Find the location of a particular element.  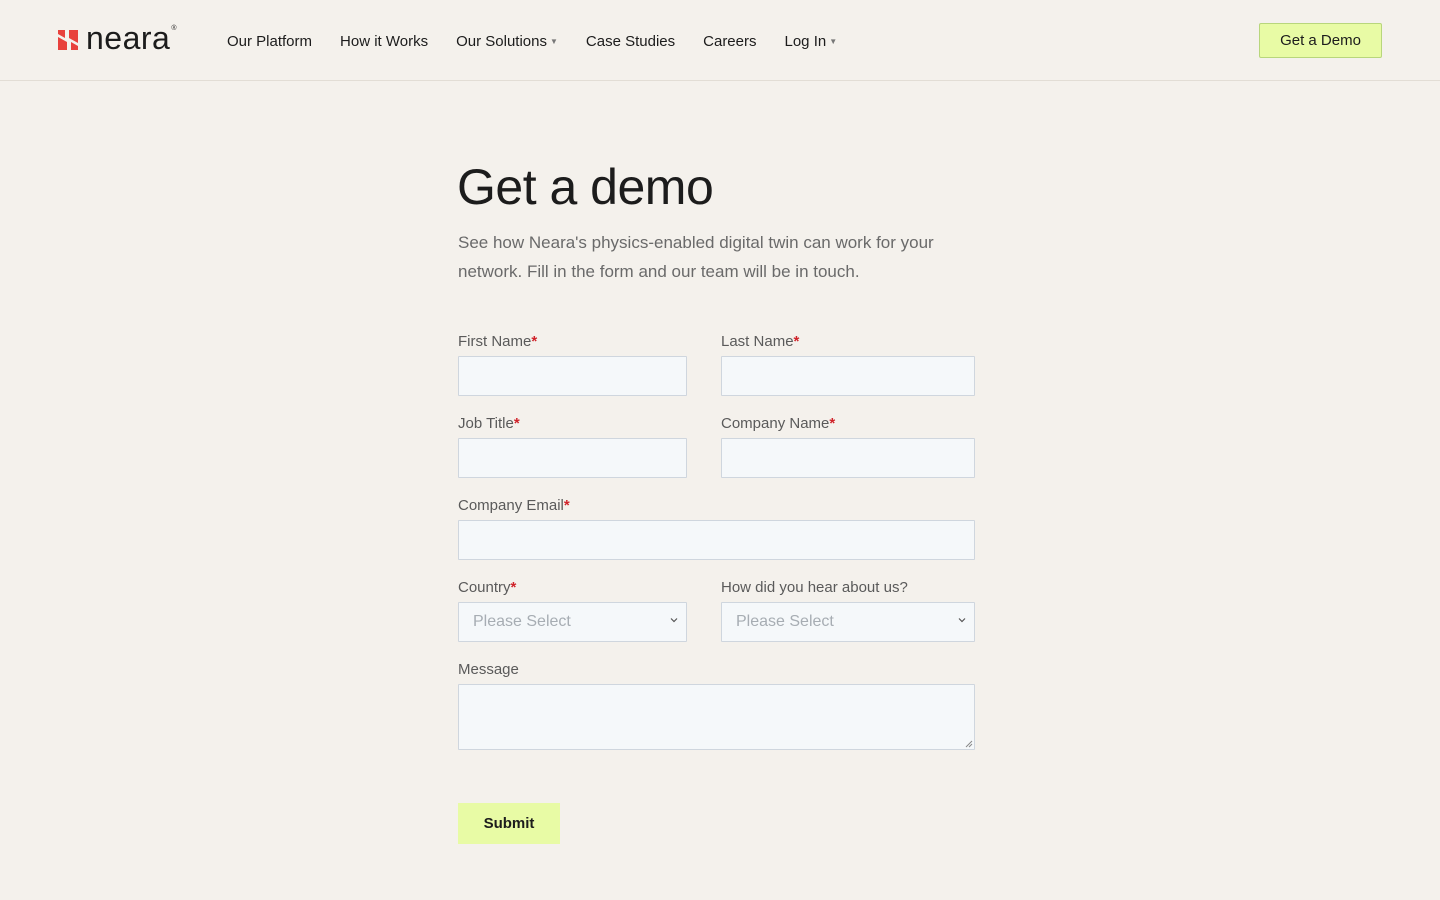

job-title-input is located at coordinates (572, 458).